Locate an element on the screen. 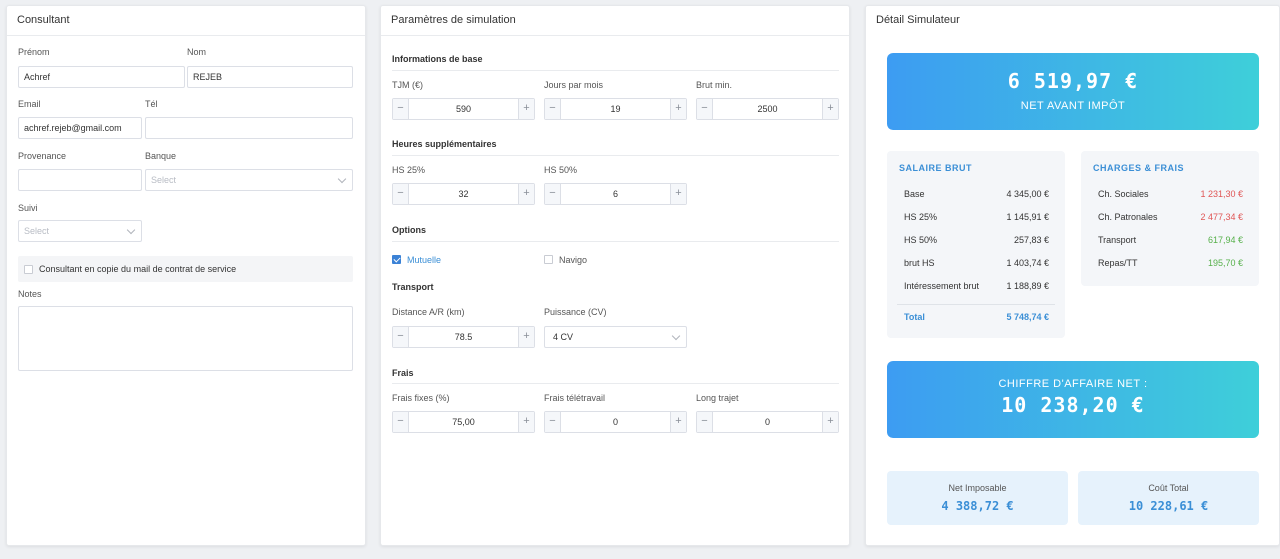 This screenshot has width=1280, height=559. brut-min-stepper: − 2500 + is located at coordinates (767, 109).